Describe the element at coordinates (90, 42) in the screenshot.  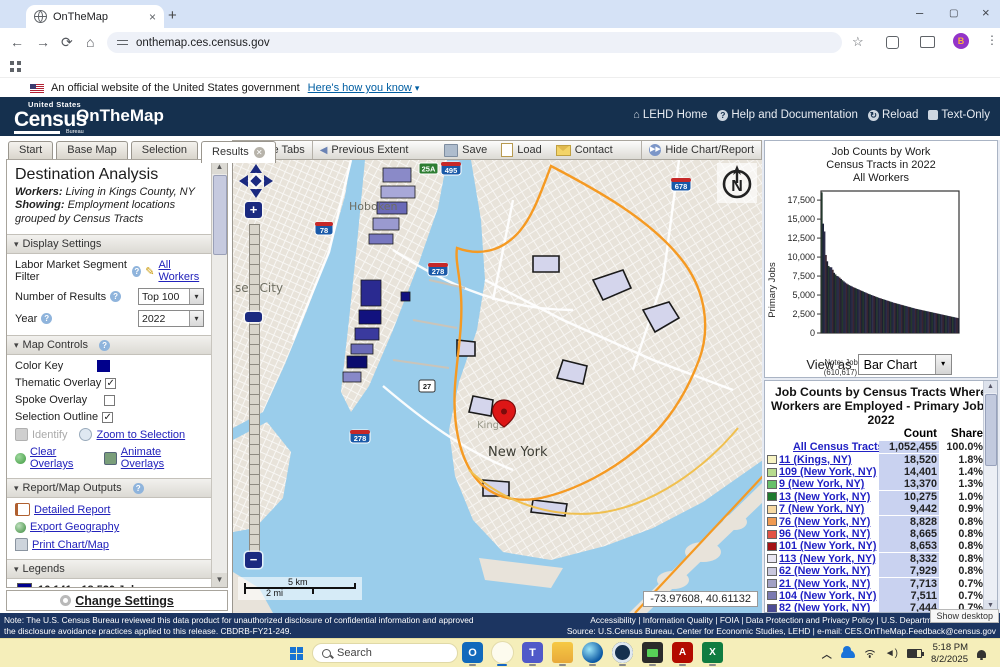
I see `home-button: ⌂` at that location.